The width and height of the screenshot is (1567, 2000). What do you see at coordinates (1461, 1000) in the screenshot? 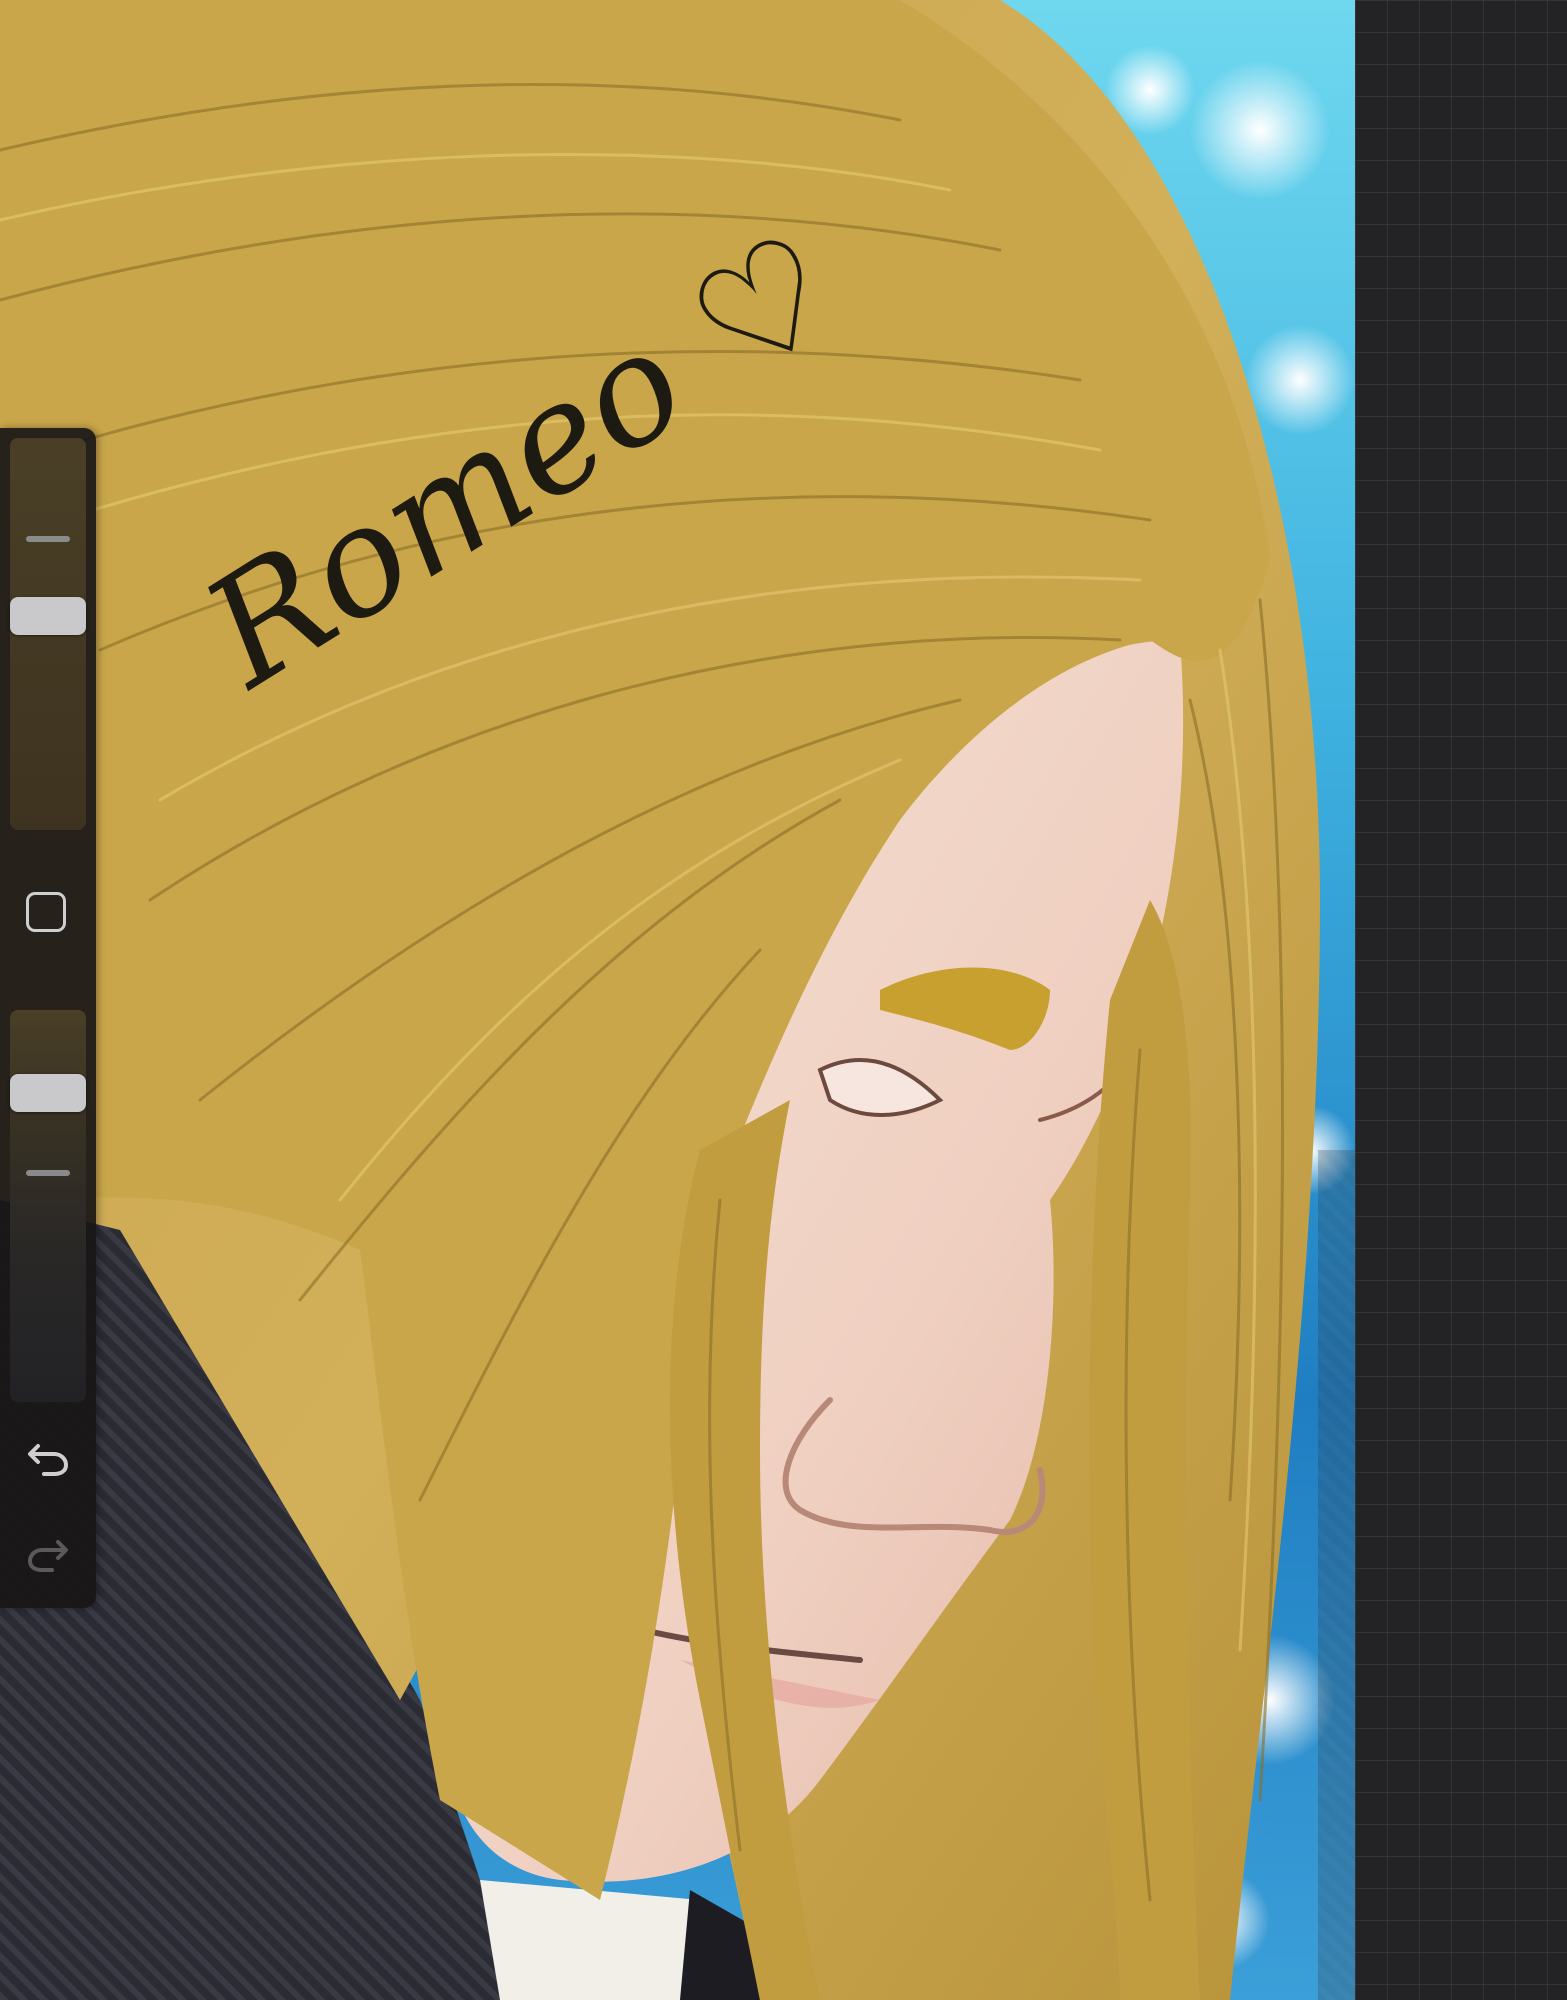
I see `workspace-grid` at bounding box center [1461, 1000].